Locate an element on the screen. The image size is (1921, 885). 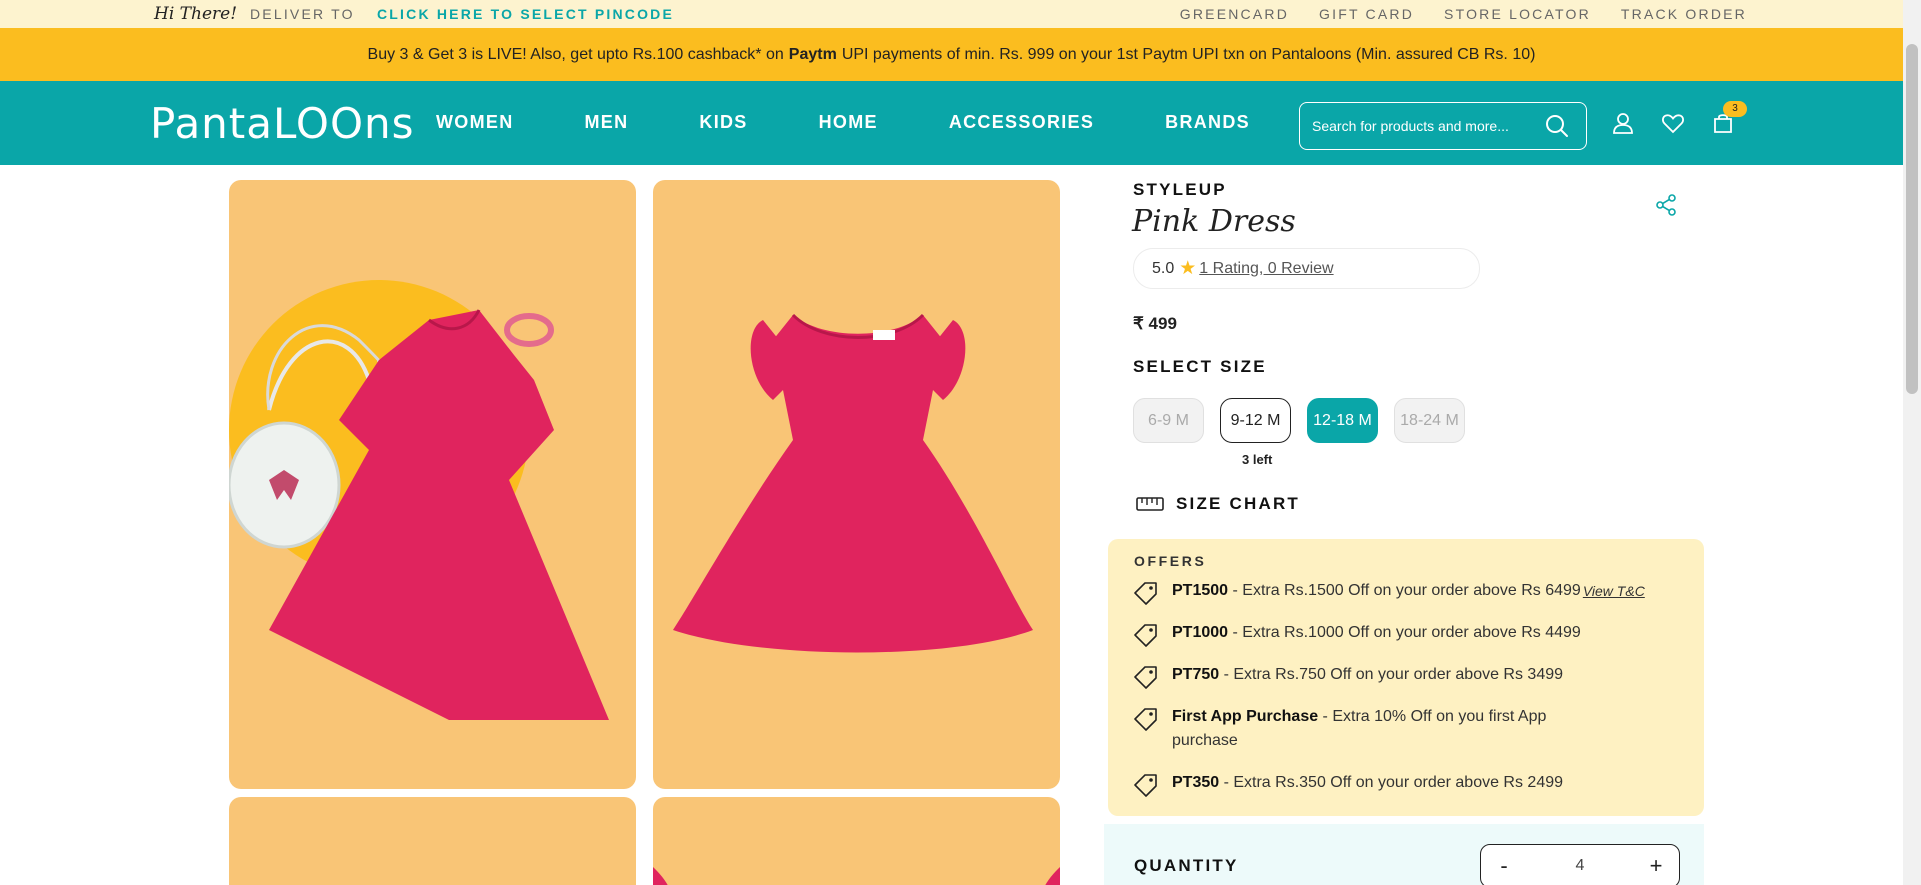
pantaloons-logo: PantaLOOns is located at coordinates (282, 124).